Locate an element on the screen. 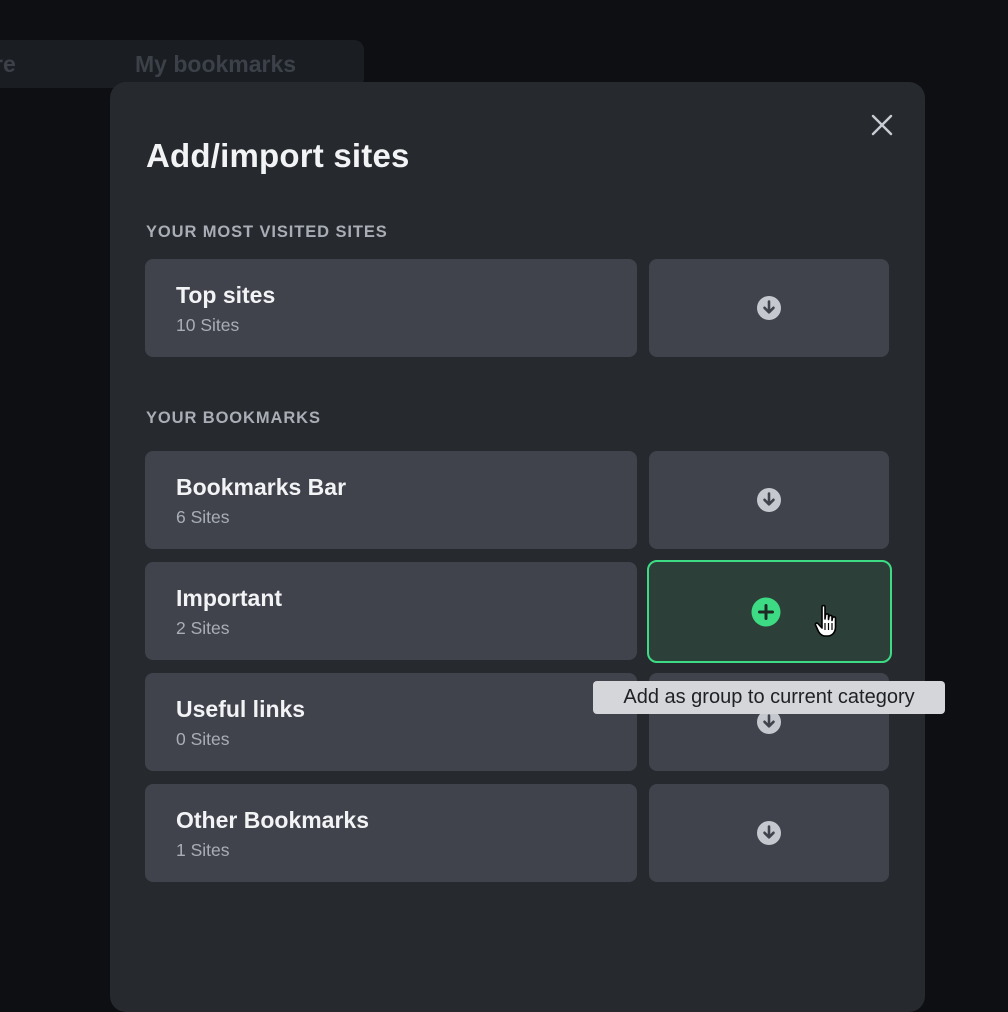  add-group-button-important is located at coordinates (769, 611).